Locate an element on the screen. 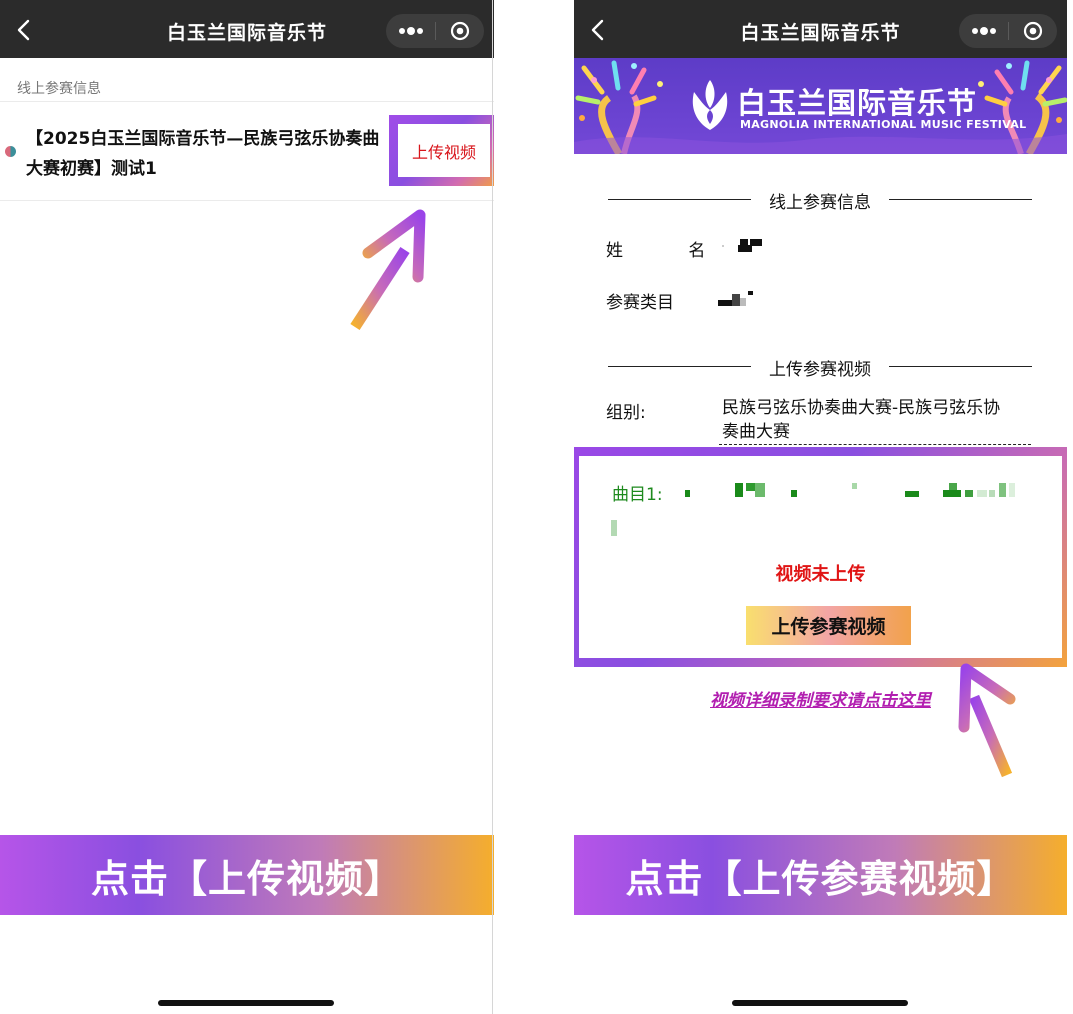 This screenshot has width=1073, height=1014. banner-title-en: MAGNOLIA INTERNATIONAL MUSIC FESTIVAL is located at coordinates (883, 124).